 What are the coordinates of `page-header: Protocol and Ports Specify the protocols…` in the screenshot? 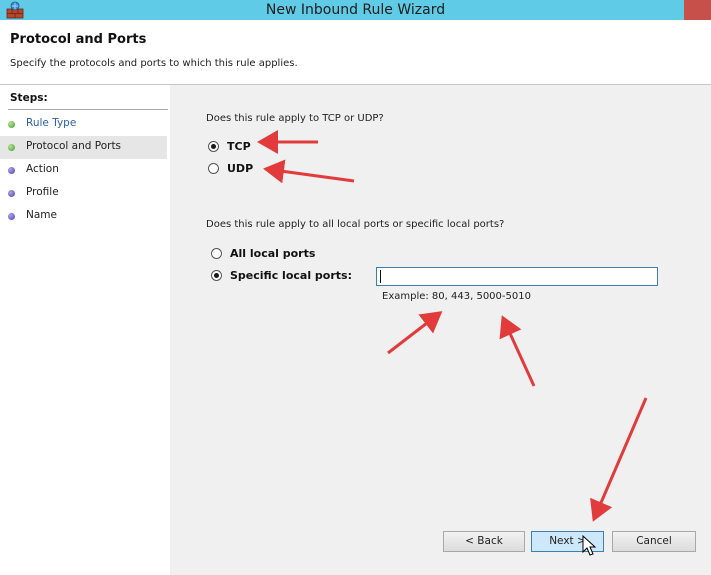 It's located at (355, 52).